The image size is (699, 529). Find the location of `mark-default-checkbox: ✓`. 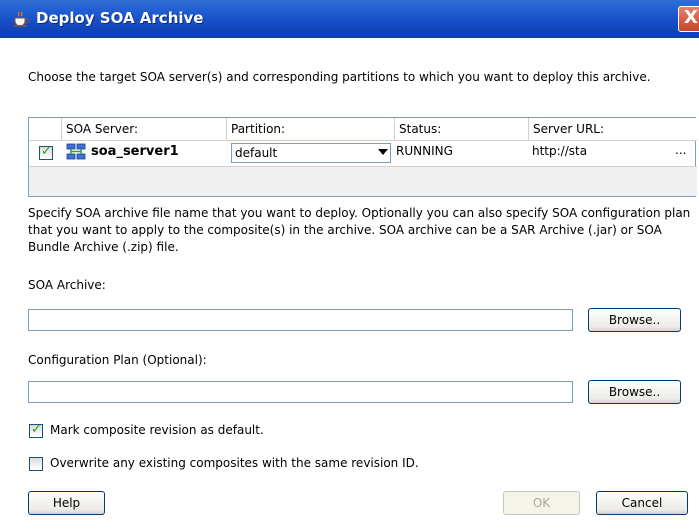

mark-default-checkbox: ✓ is located at coordinates (36, 430).